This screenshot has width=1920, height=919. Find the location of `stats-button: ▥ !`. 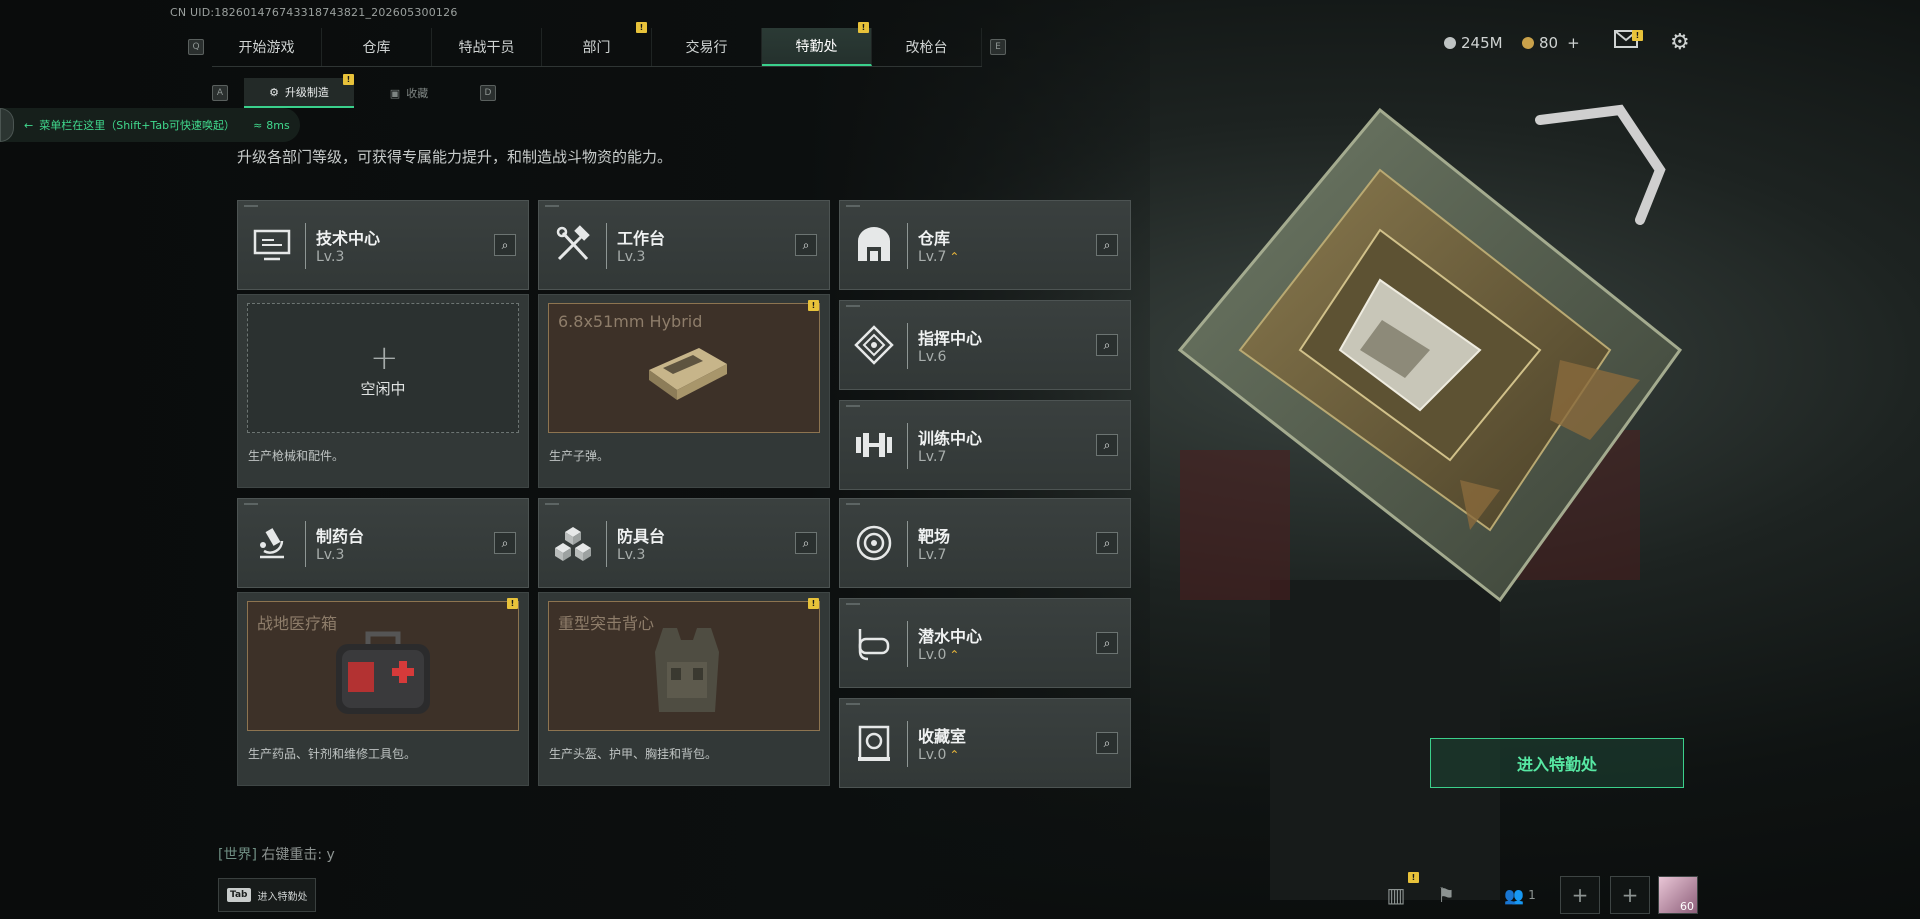

stats-button: ▥ ! is located at coordinates (1397, 893).